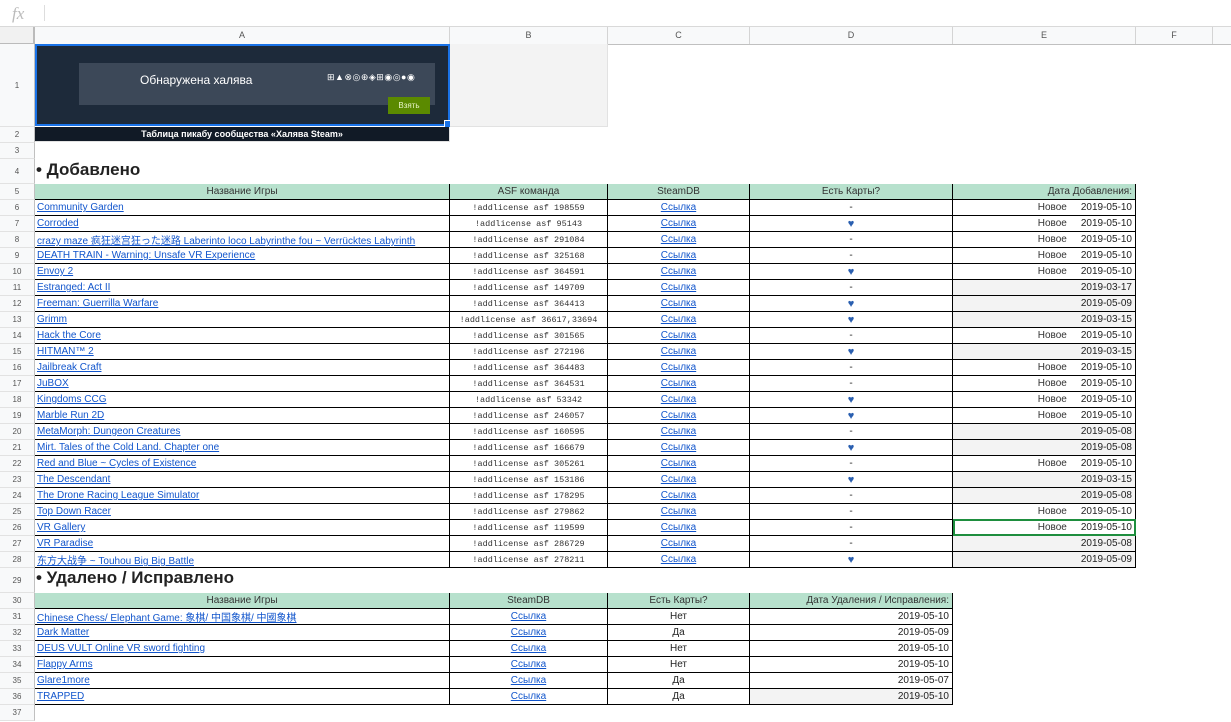 The image size is (1231, 722). I want to click on game-name-link: Red and Blue ~ Cycles of Existence, so click(242, 464).